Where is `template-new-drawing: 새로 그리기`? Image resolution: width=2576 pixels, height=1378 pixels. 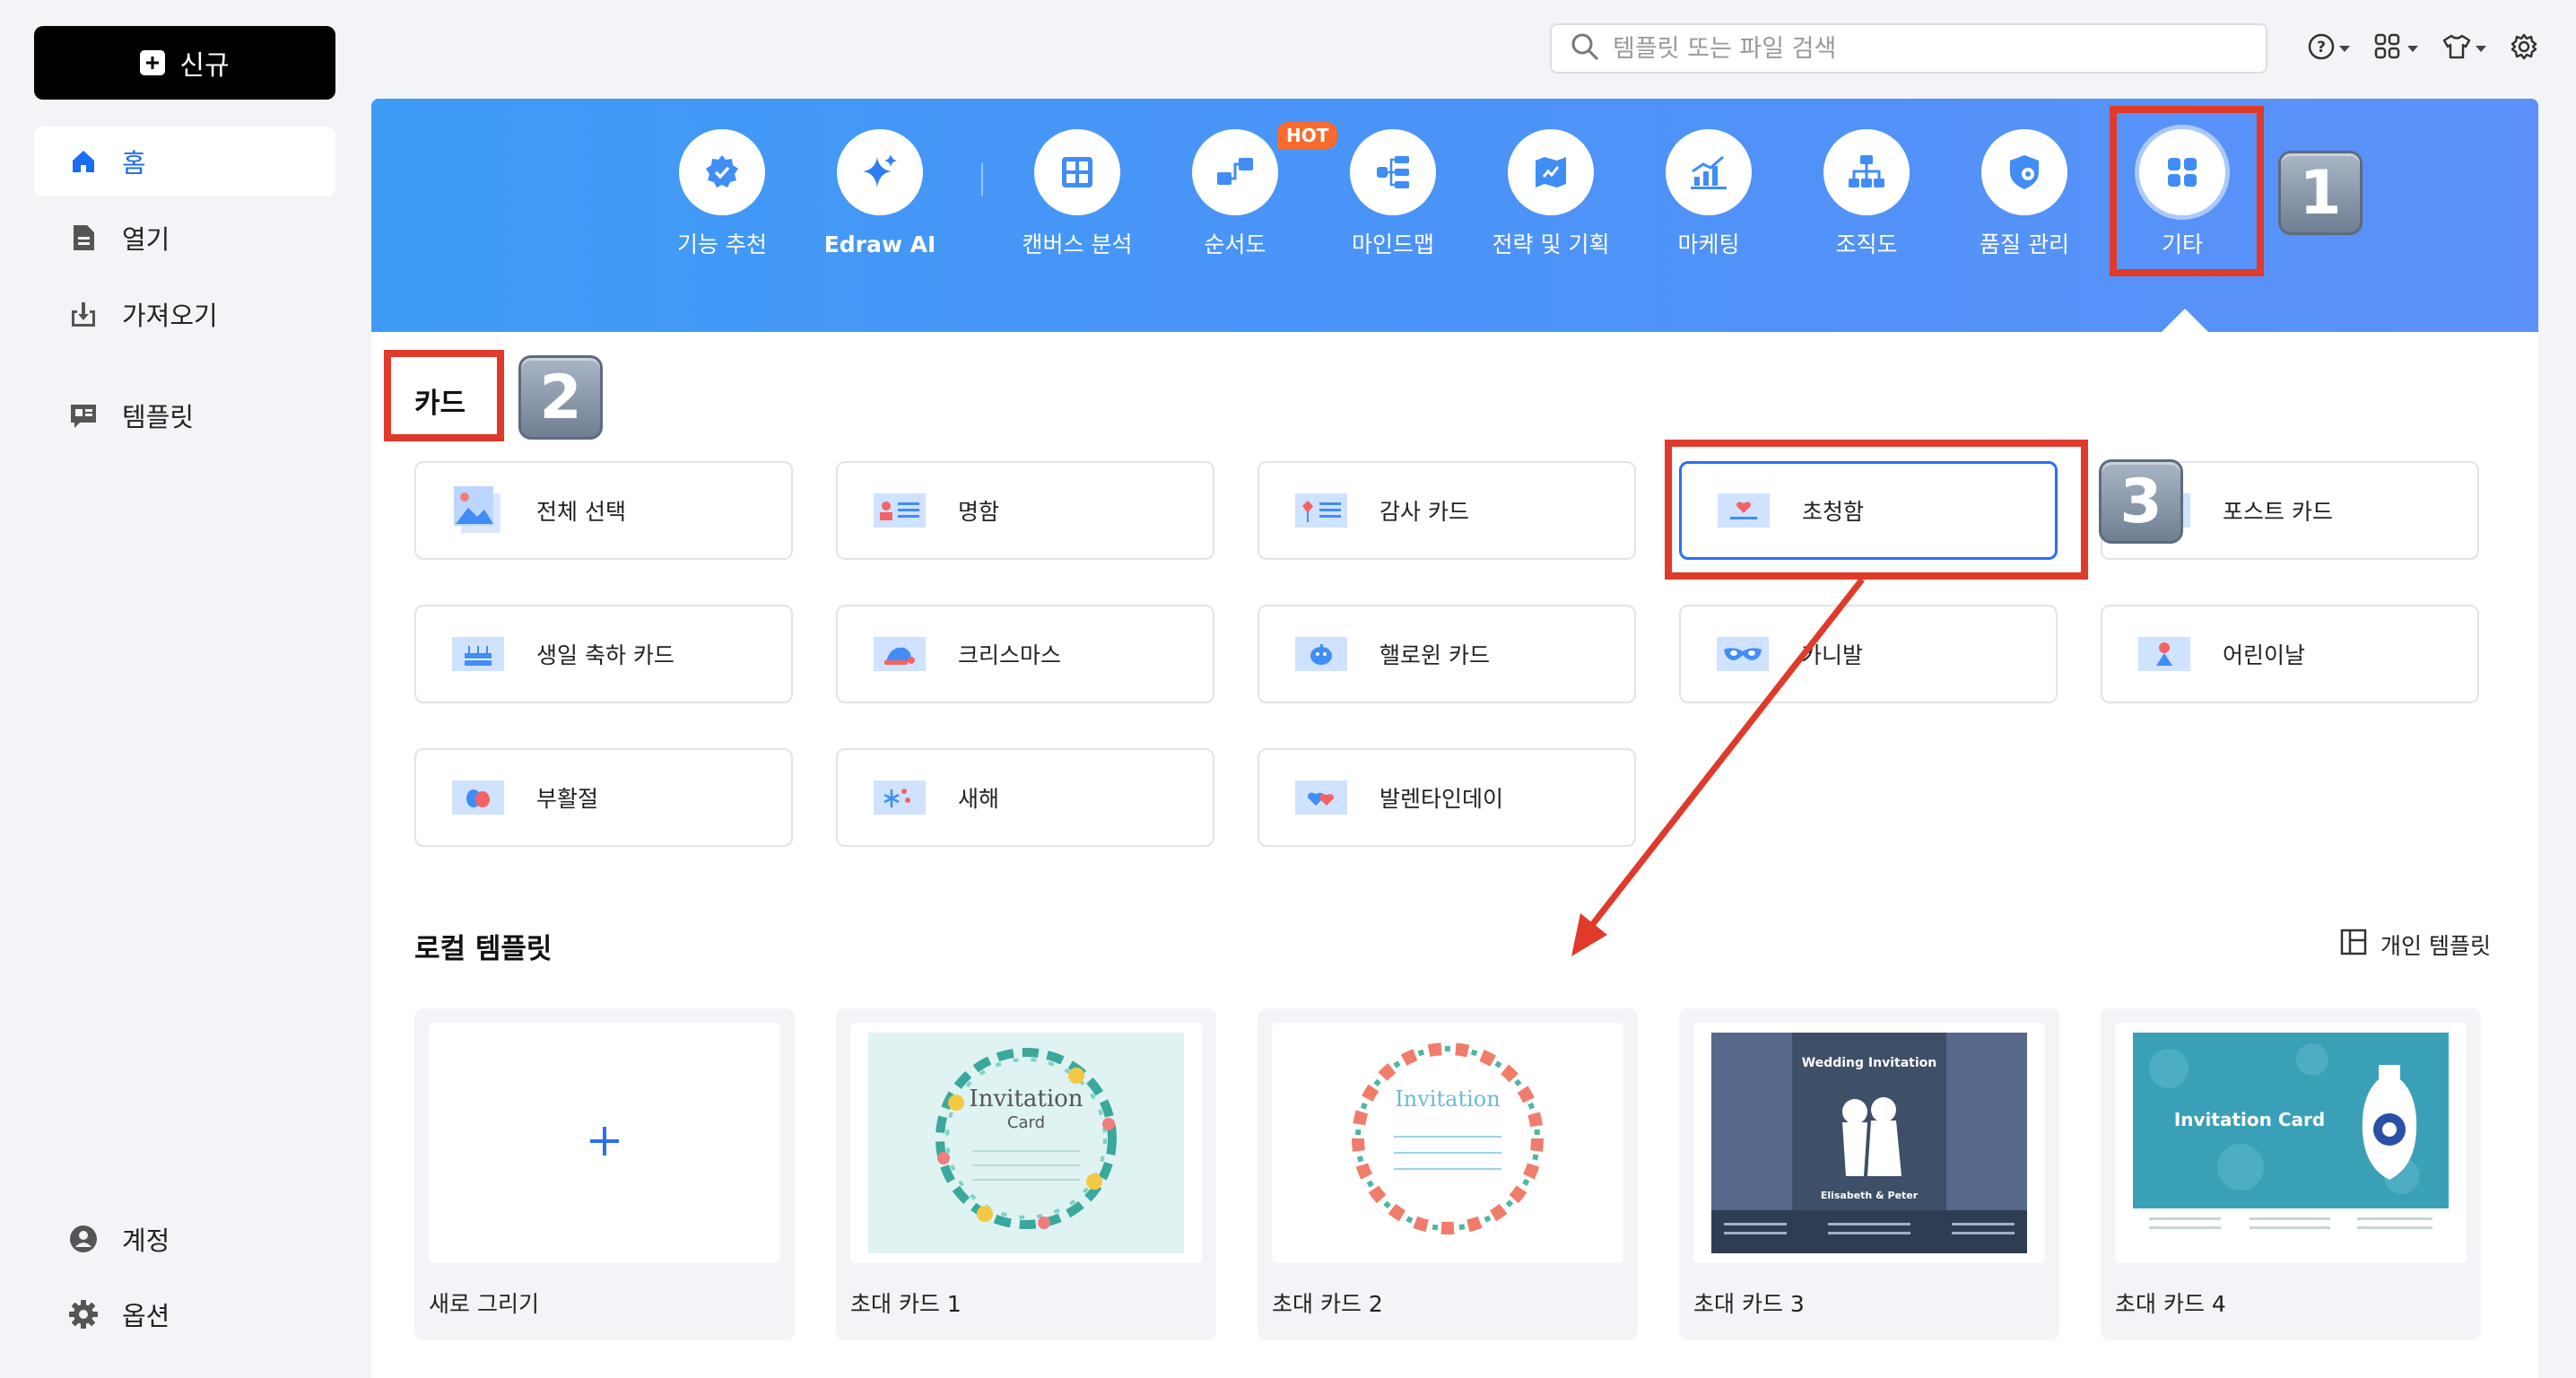 template-new-drawing: 새로 그리기 is located at coordinates (604, 1174).